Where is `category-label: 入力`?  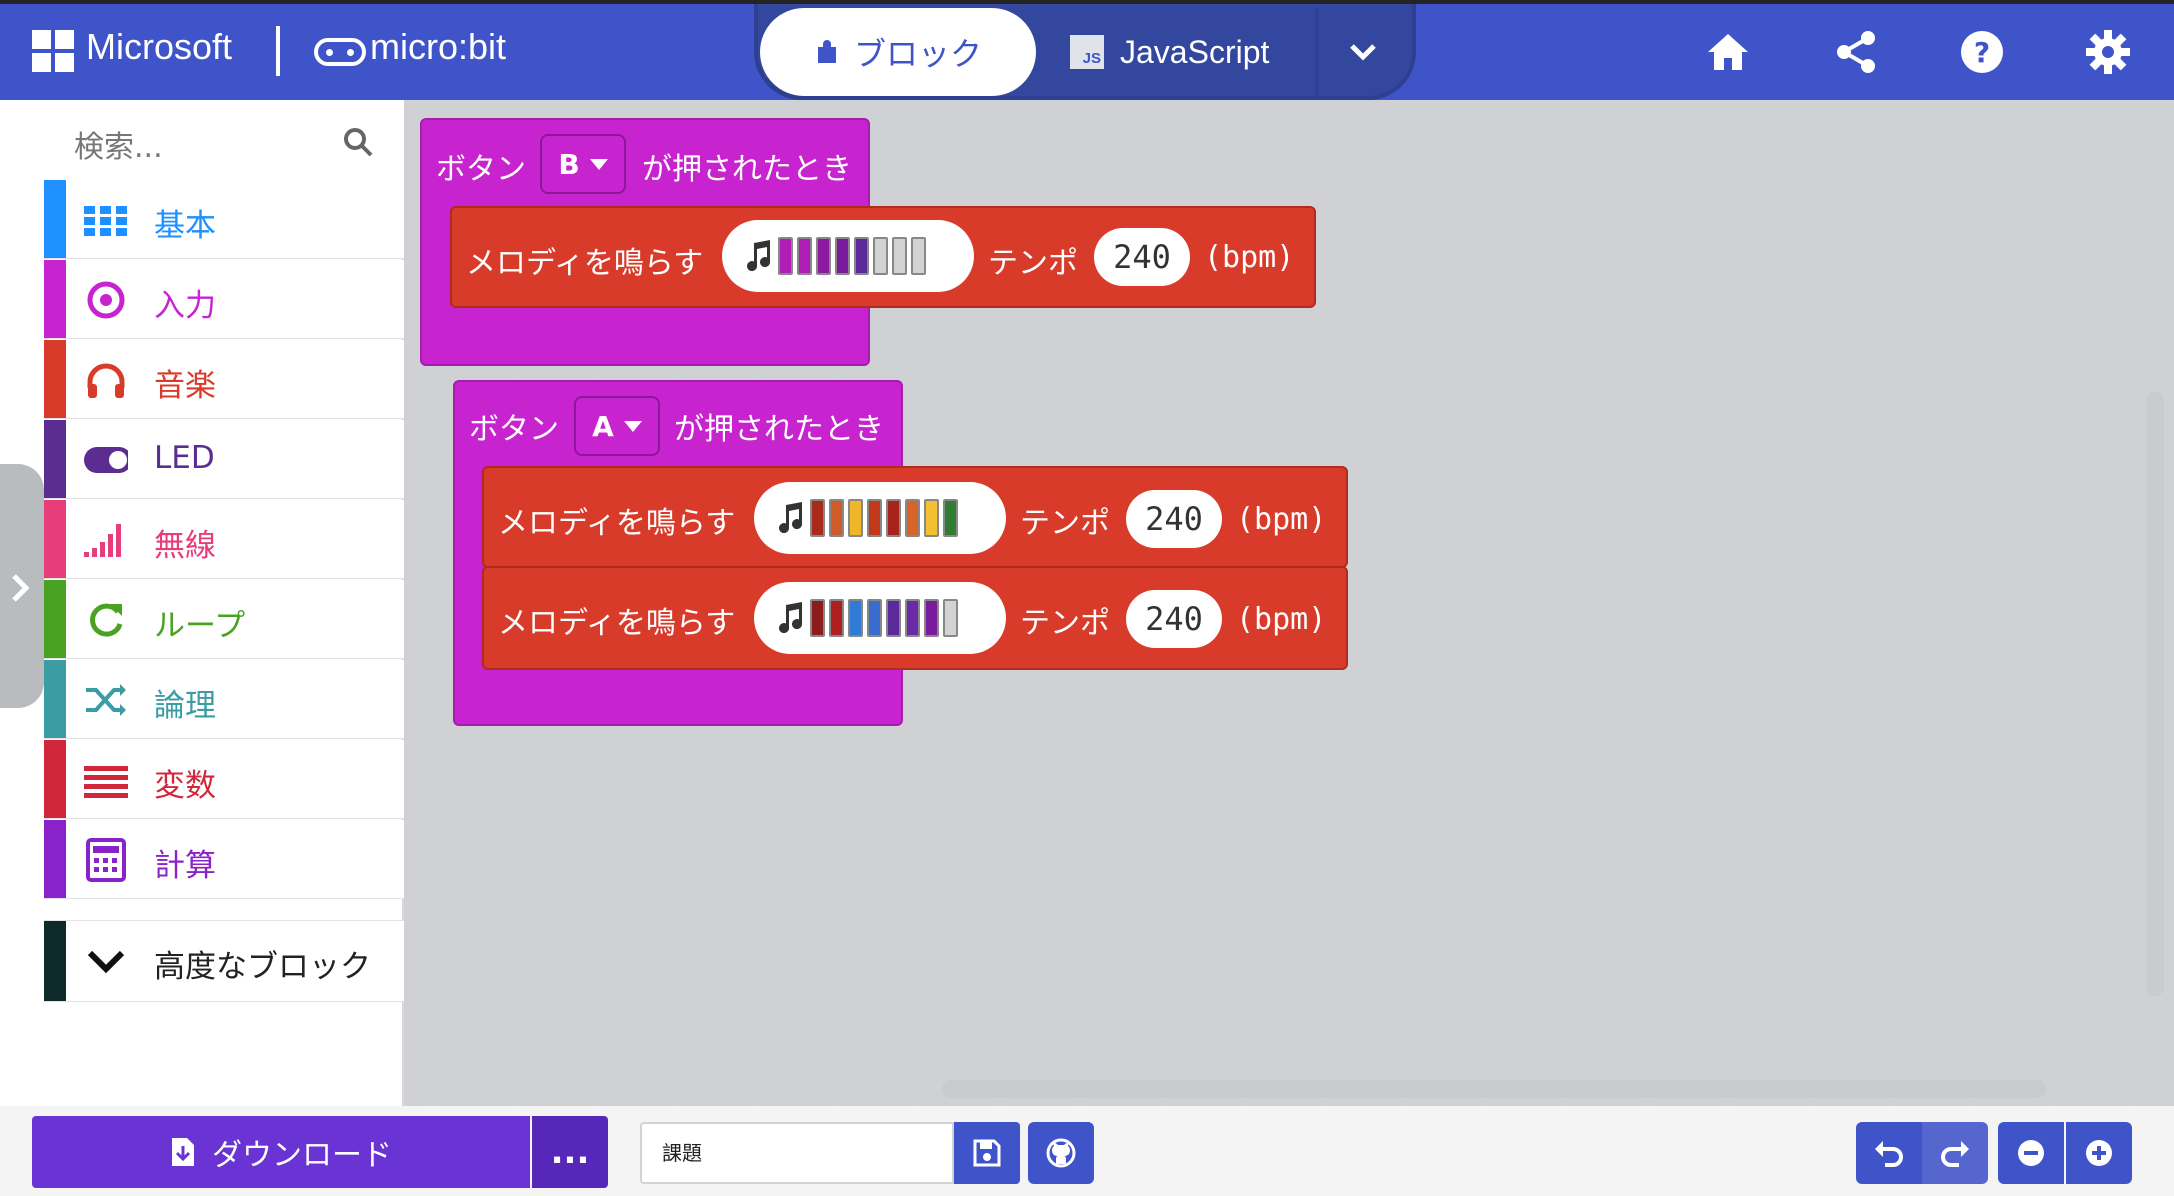 category-label: 入力 is located at coordinates (185, 306).